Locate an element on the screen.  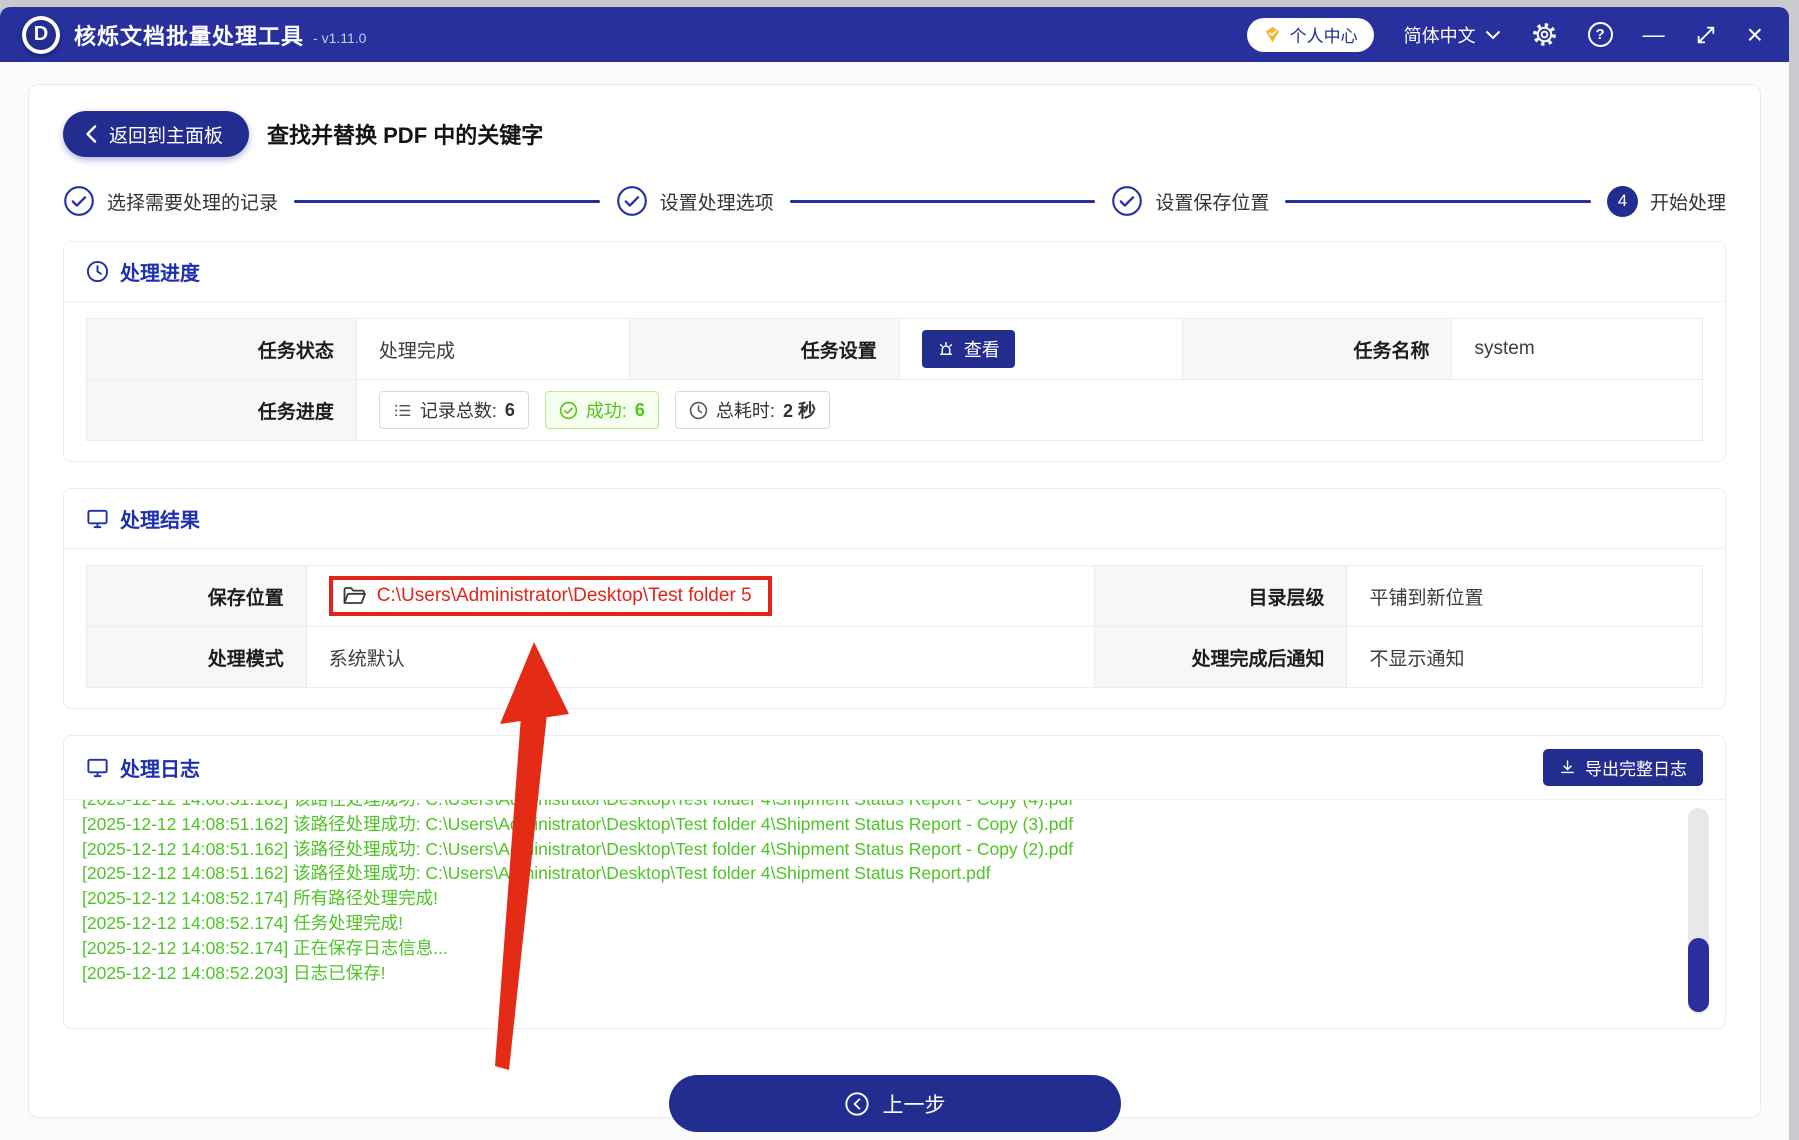
step-number-badge: 4 is located at coordinates (1622, 201).